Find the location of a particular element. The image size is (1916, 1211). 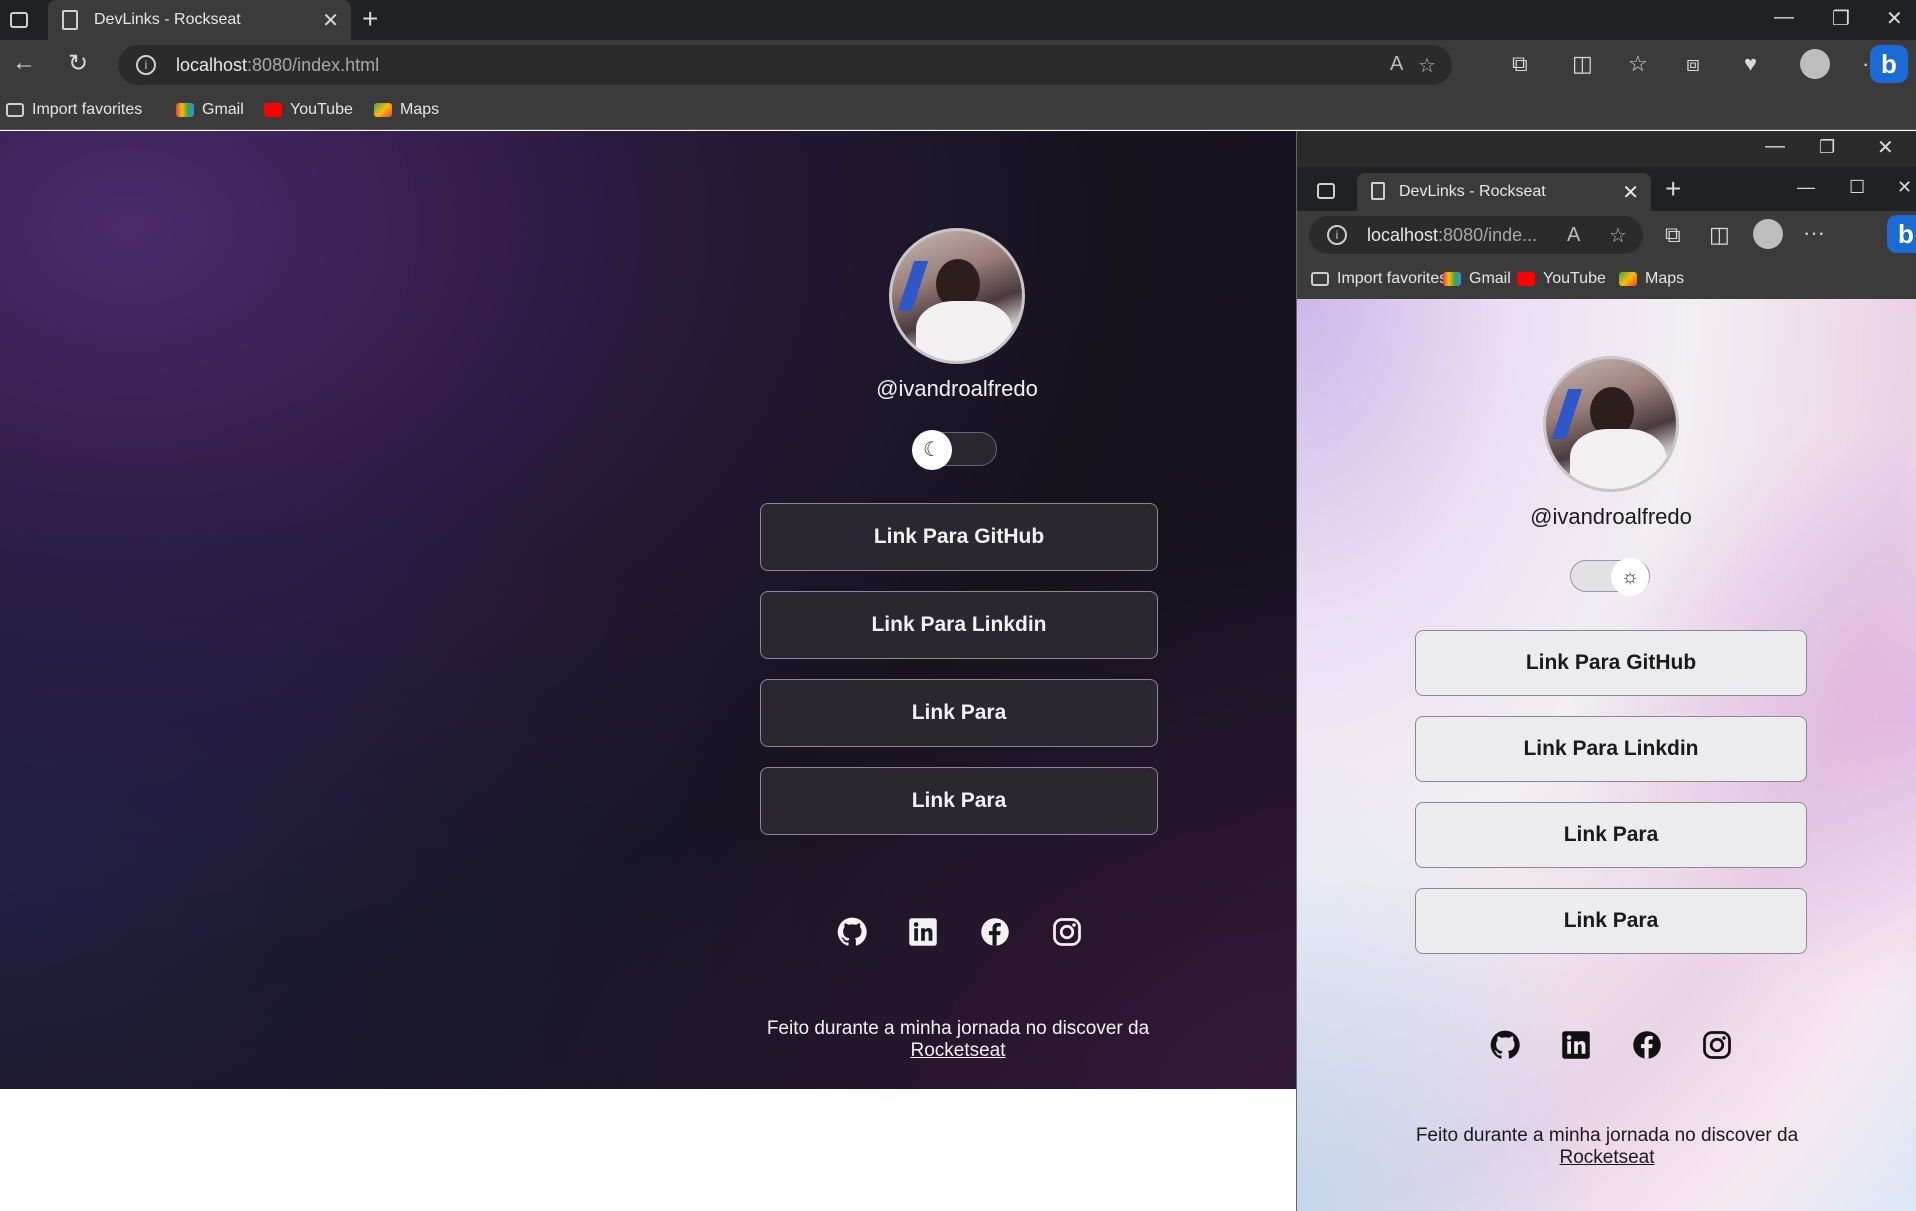

theme-toggle: ☾ is located at coordinates (954, 450).